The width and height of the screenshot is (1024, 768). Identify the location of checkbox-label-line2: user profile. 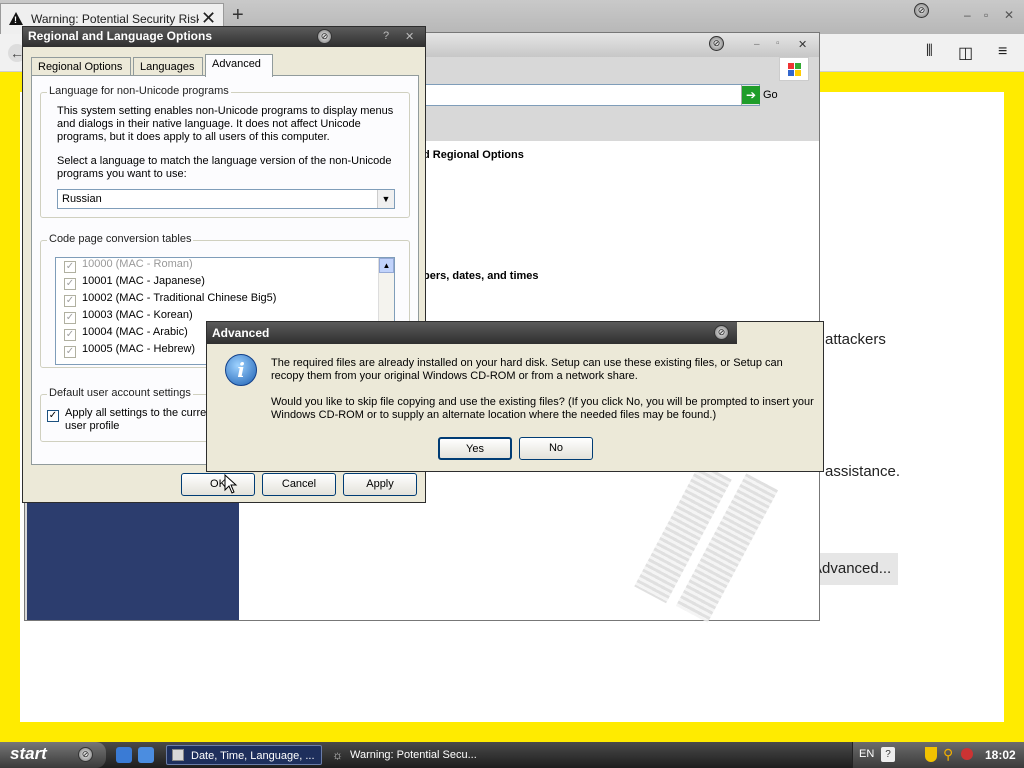
(92, 426).